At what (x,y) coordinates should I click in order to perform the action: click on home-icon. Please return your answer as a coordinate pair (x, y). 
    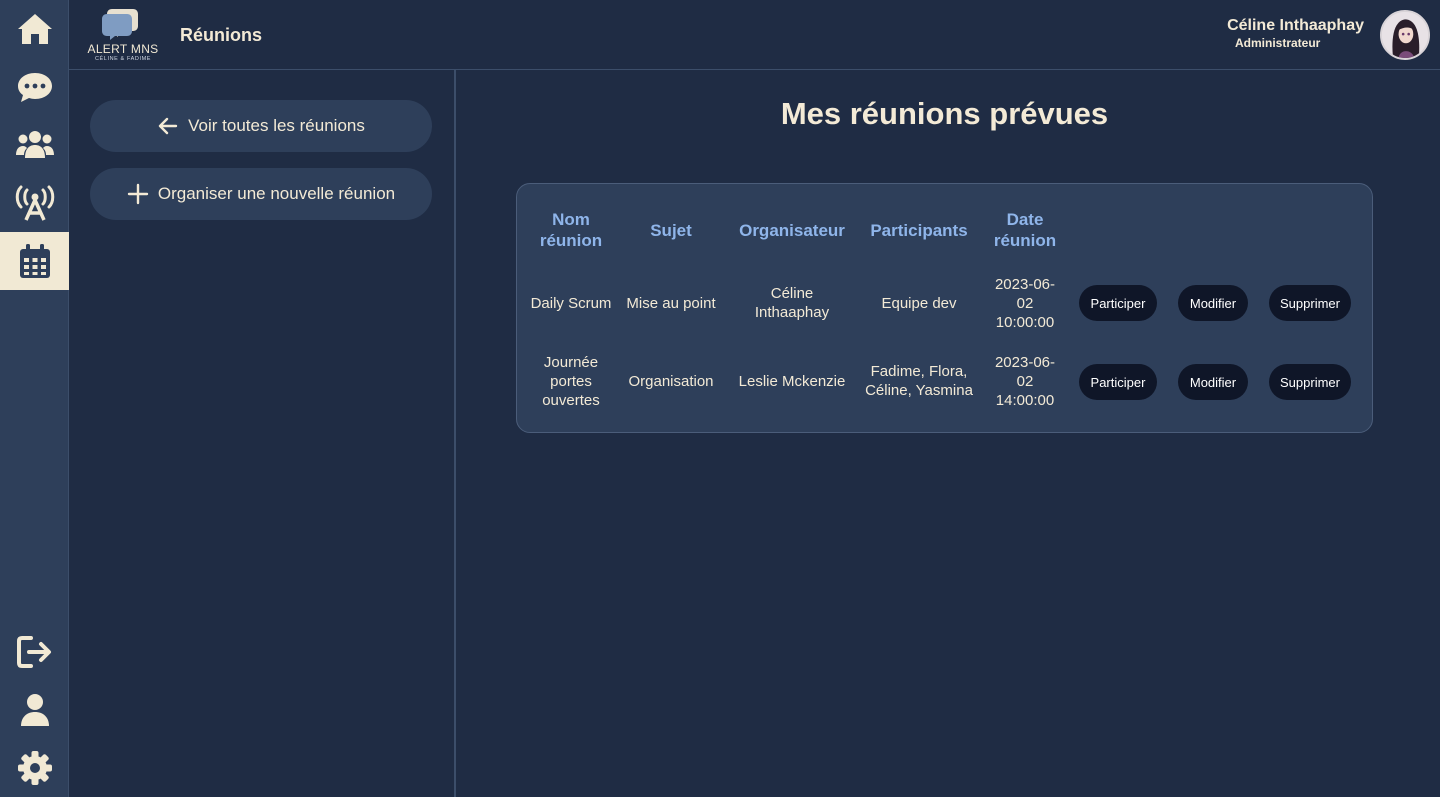
    Looking at the image, I should click on (34, 29).